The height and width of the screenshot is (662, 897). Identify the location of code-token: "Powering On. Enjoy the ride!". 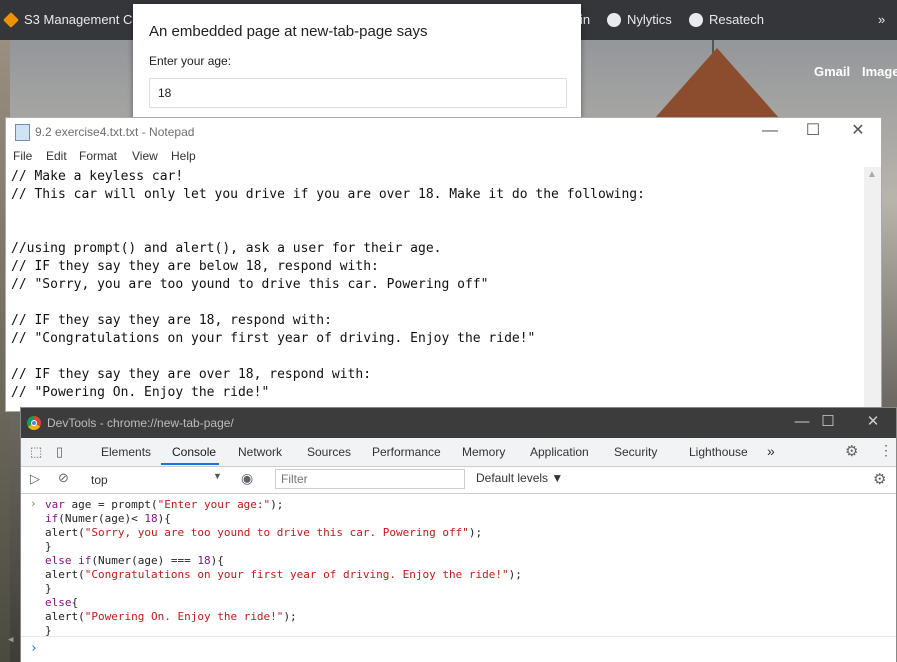
(184, 616).